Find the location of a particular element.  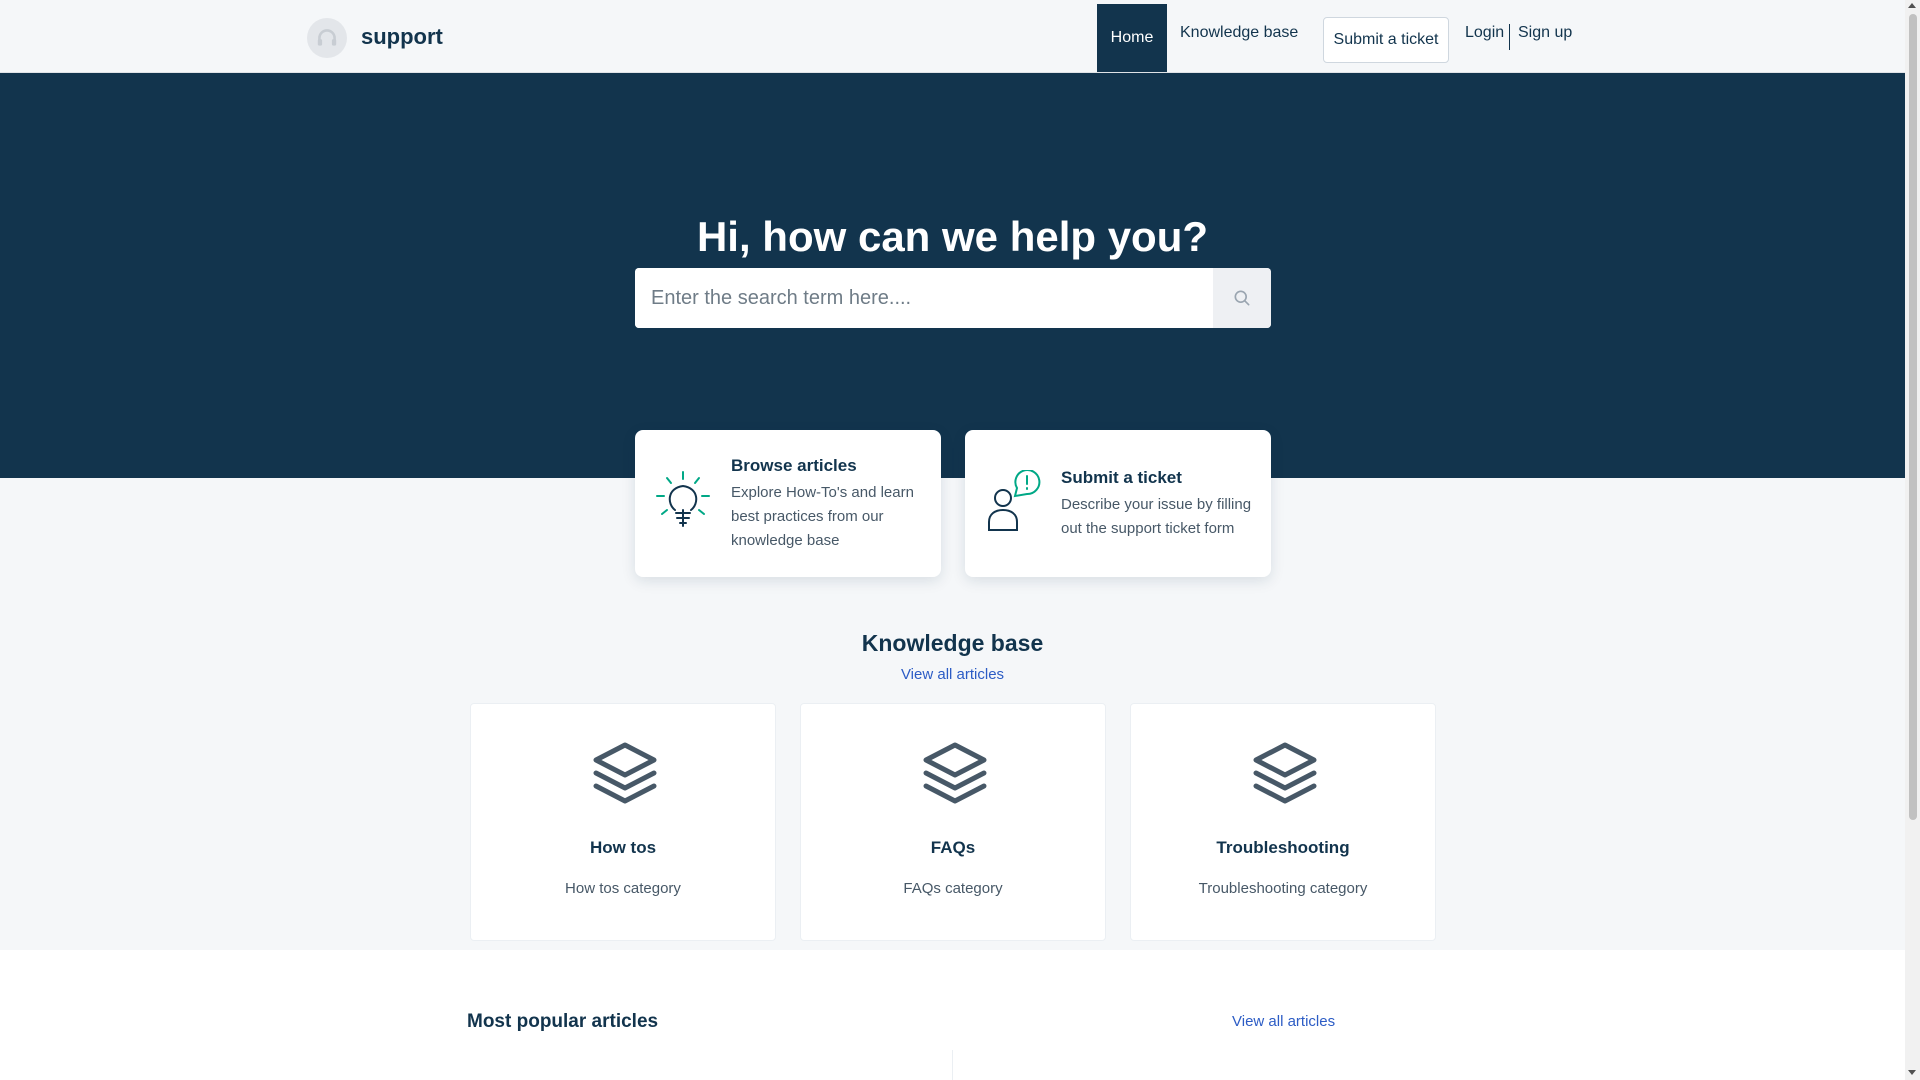

nav-home: Home is located at coordinates (1132, 38).